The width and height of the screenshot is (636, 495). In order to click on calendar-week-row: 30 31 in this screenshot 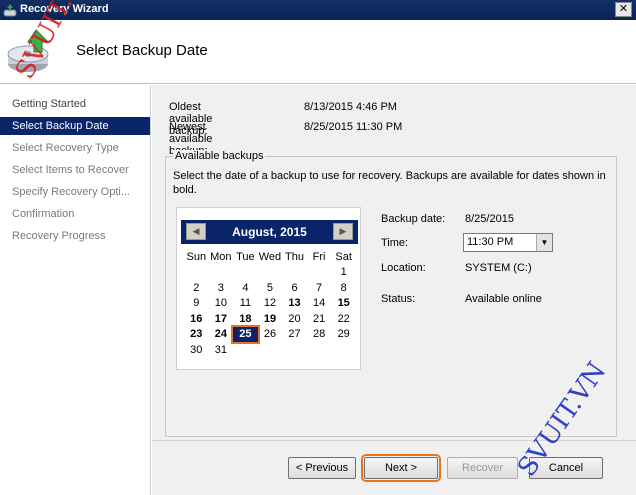, I will do `click(270, 350)`.